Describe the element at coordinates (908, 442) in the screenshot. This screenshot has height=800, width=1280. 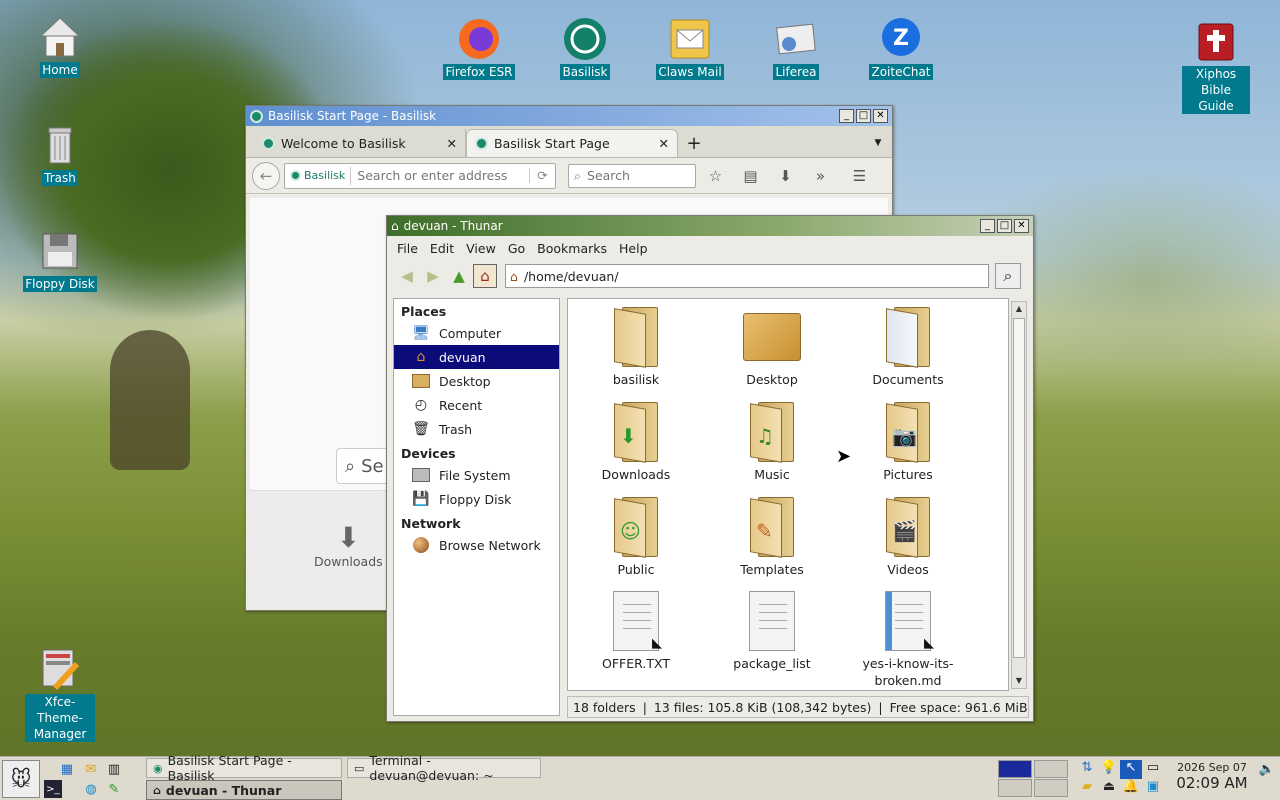
I see `file-item-pictures: 📷 Pictures` at that location.